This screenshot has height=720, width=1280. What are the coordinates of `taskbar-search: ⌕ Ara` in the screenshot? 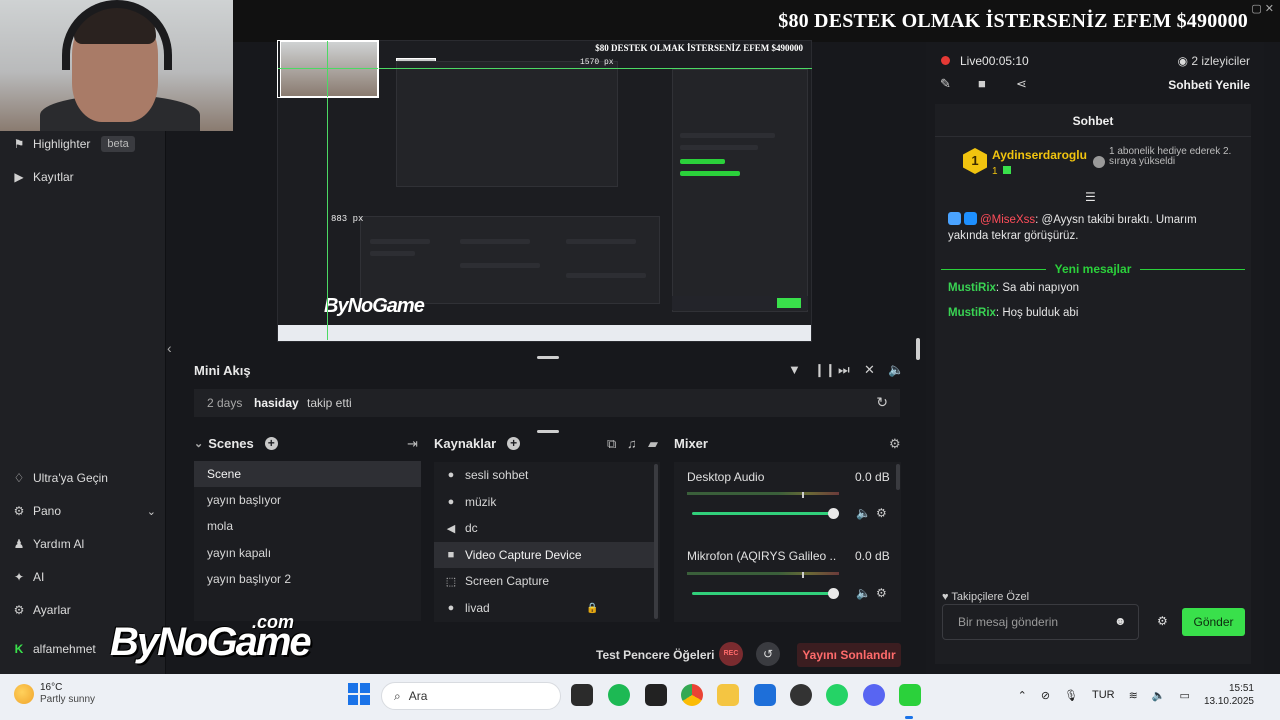 It's located at (471, 696).